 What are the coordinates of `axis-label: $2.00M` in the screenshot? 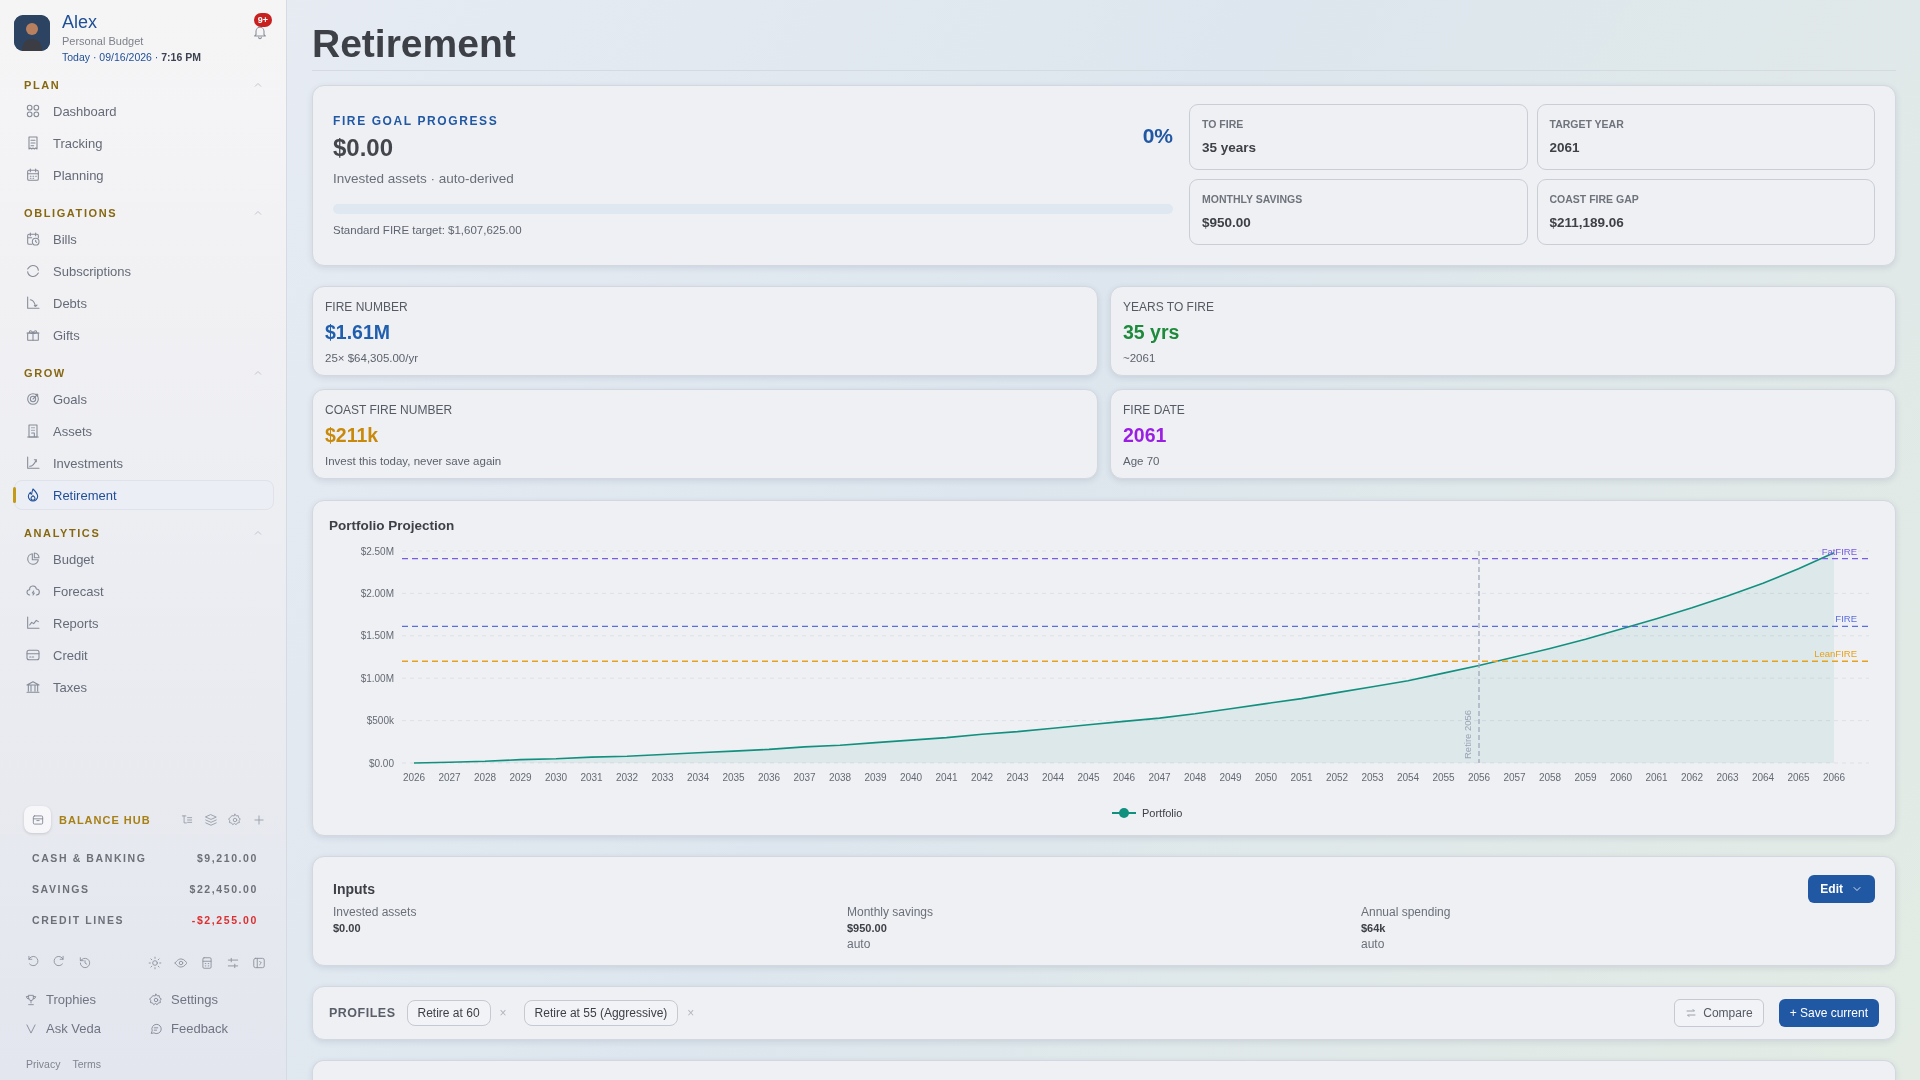 It's located at (377, 593).